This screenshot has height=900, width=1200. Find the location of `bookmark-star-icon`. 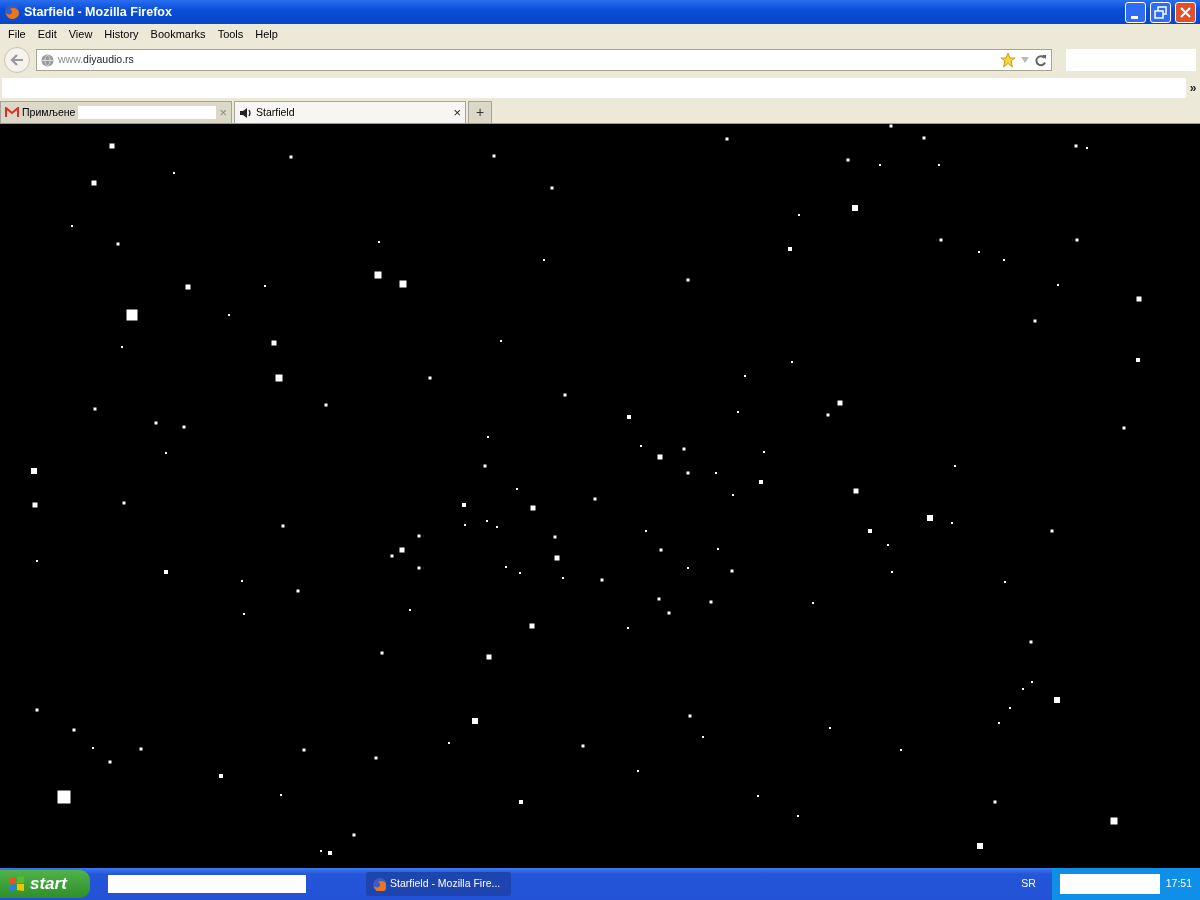

bookmark-star-icon is located at coordinates (1008, 60).